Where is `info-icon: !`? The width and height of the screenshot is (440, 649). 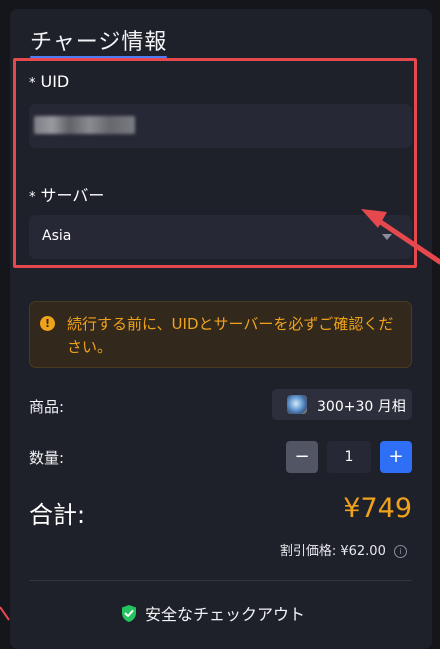
info-icon: ! is located at coordinates (47, 323).